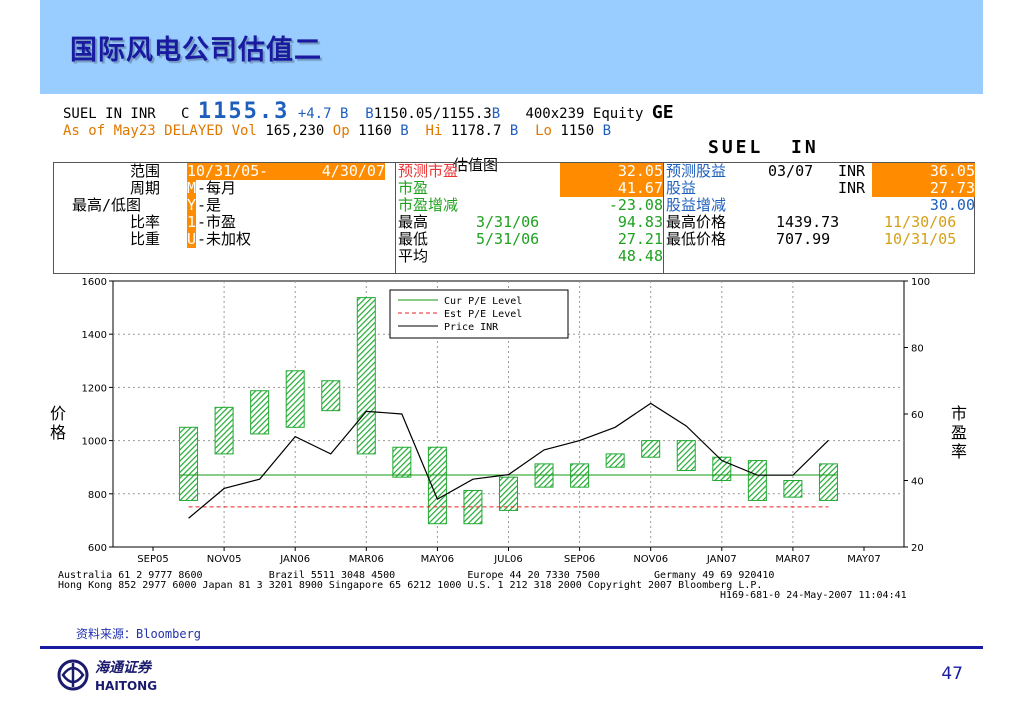 The height and width of the screenshot is (719, 1023). Describe the element at coordinates (640, 222) in the screenshot. I see `high-value: 94.83` at that location.